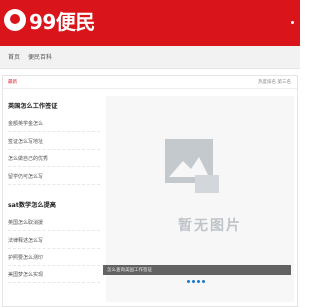 This screenshot has height=307, width=320. Describe the element at coordinates (54, 126) in the screenshot. I see `list-item: 金额英学金怎么` at that location.